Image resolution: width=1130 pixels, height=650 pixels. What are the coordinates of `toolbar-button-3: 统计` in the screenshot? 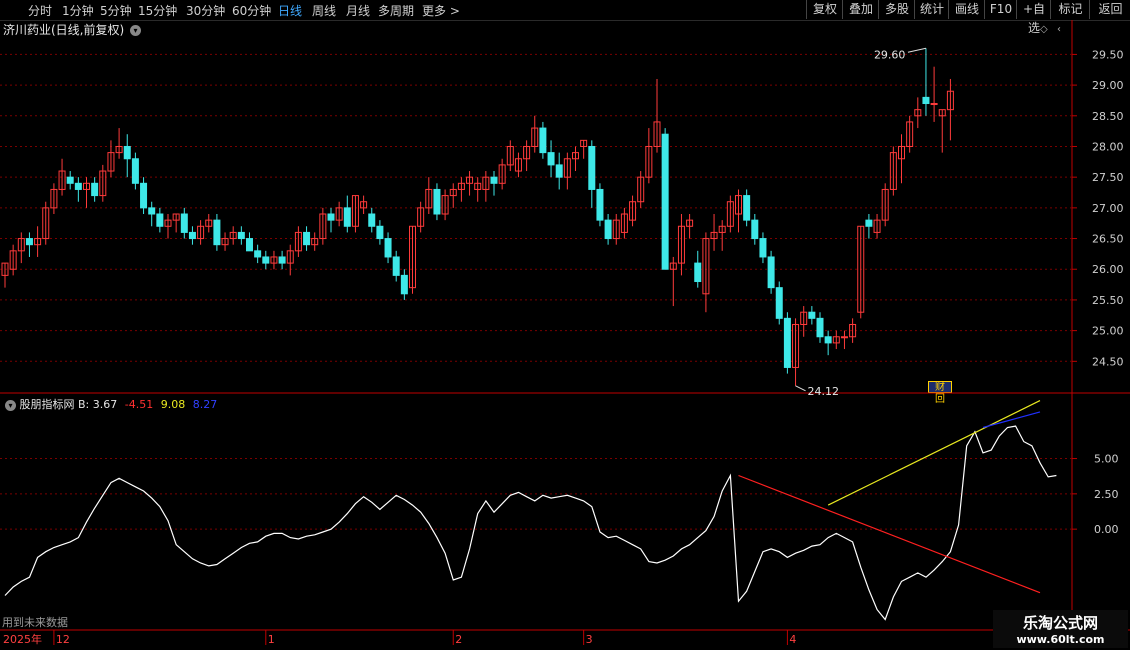 It's located at (931, 9).